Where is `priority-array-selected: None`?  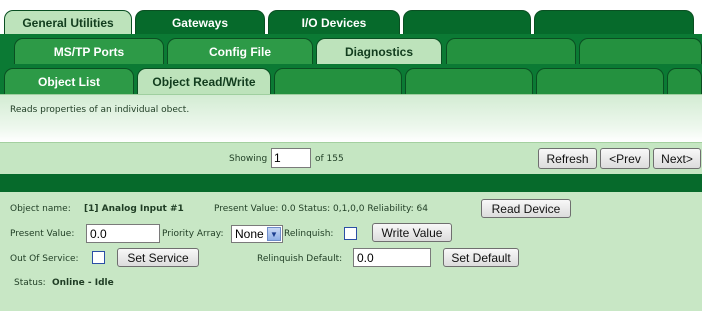
priority-array-selected: None is located at coordinates (249, 234).